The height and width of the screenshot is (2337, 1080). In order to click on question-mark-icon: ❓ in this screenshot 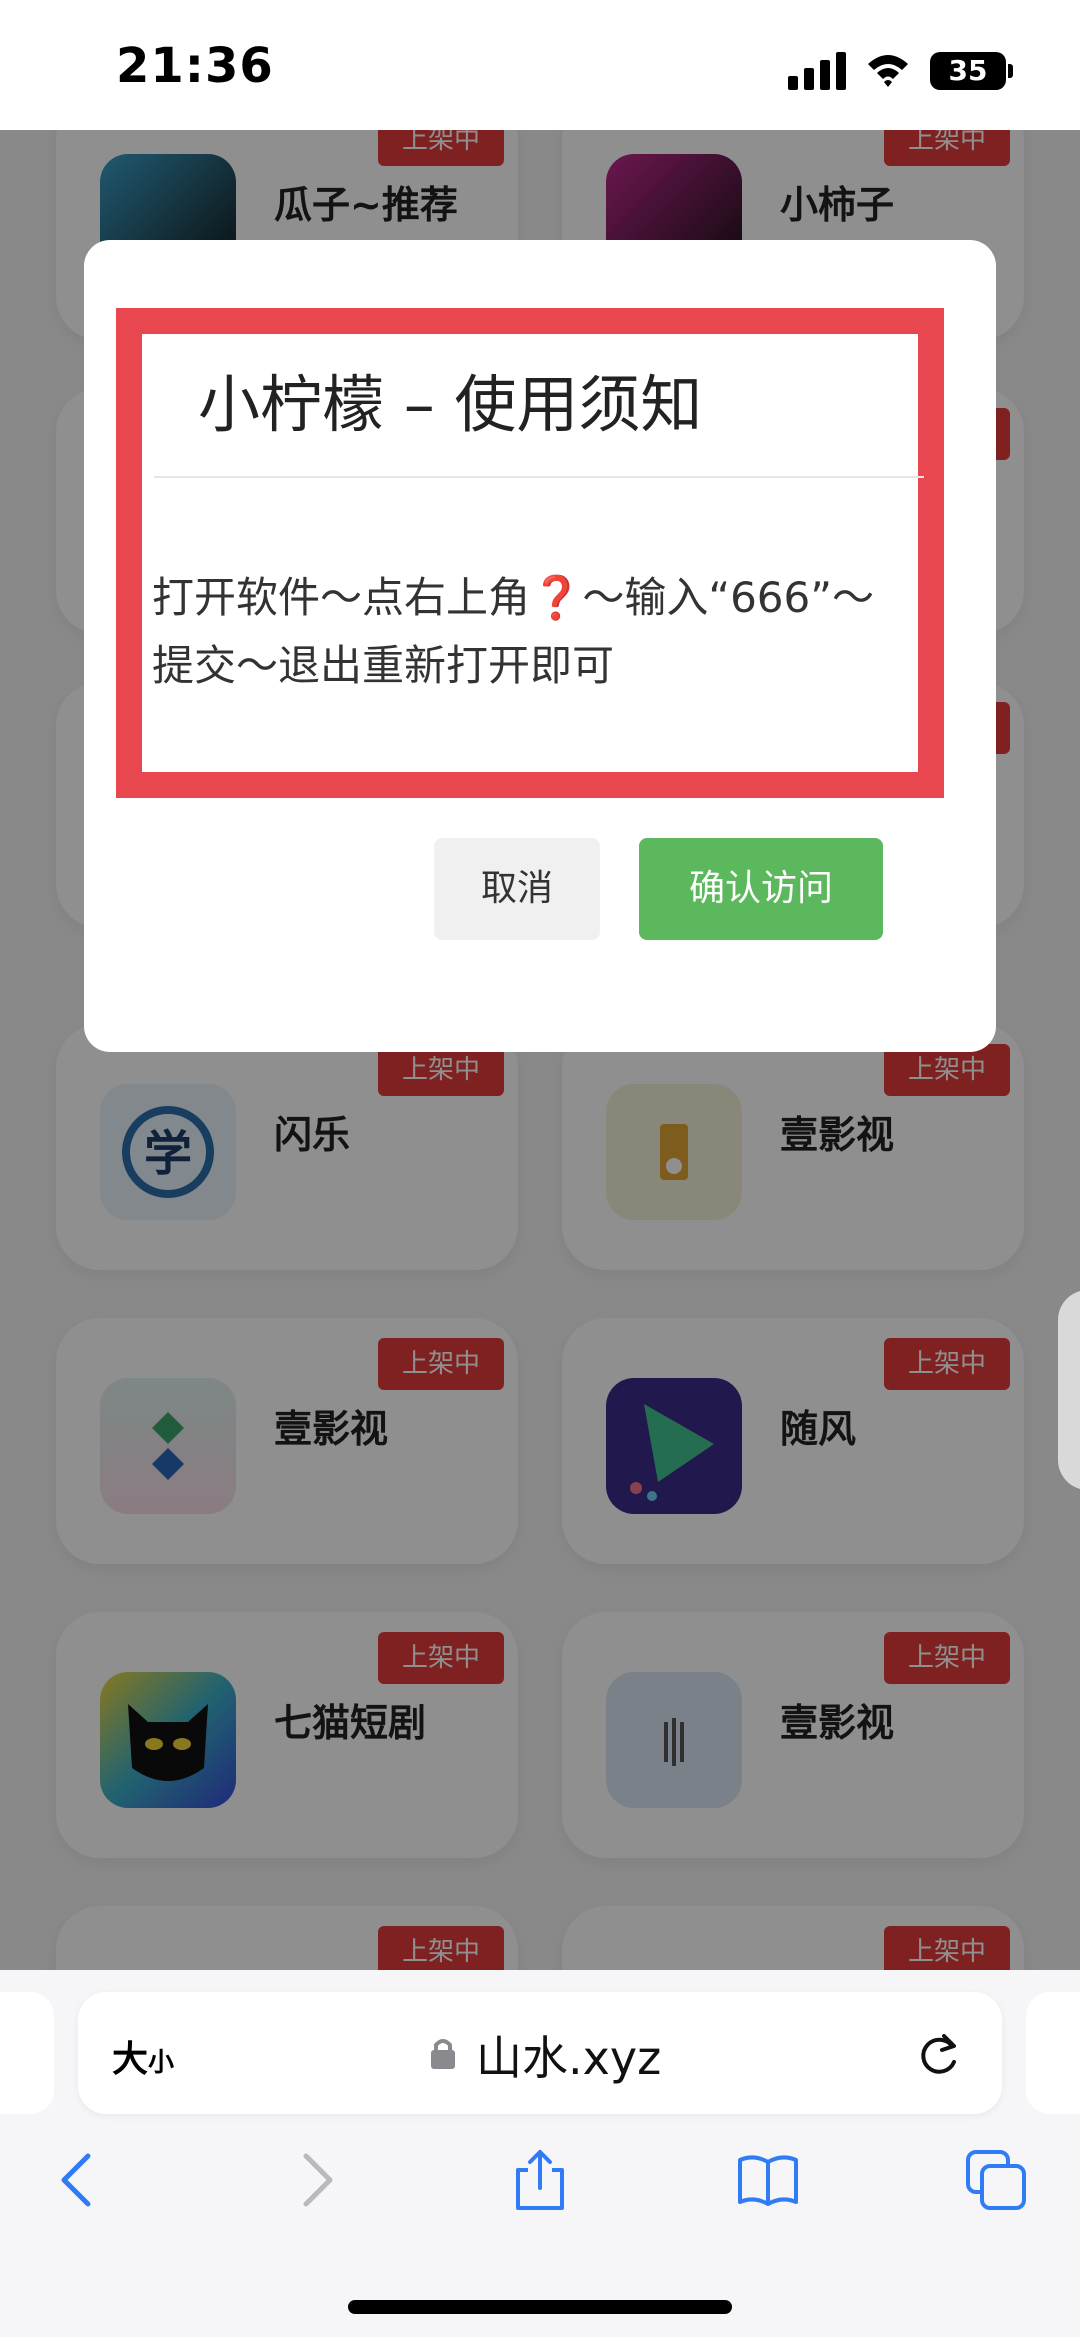, I will do `click(556, 597)`.